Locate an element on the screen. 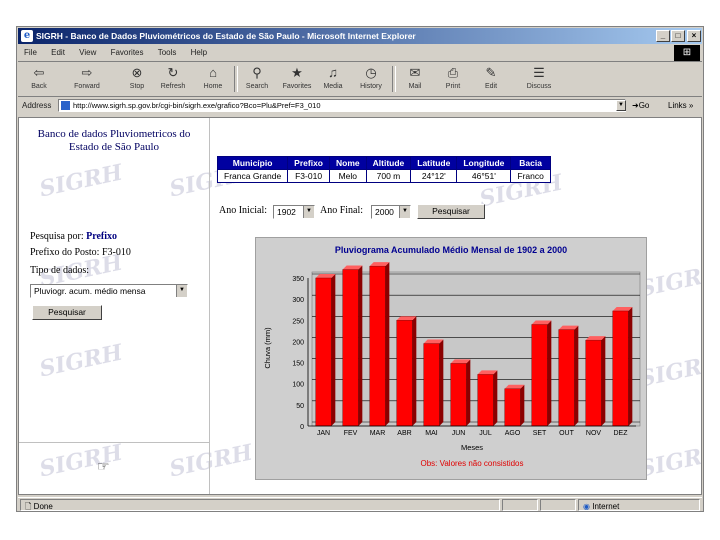 The image size is (720, 540). table-header: Prefixo is located at coordinates (308, 163).